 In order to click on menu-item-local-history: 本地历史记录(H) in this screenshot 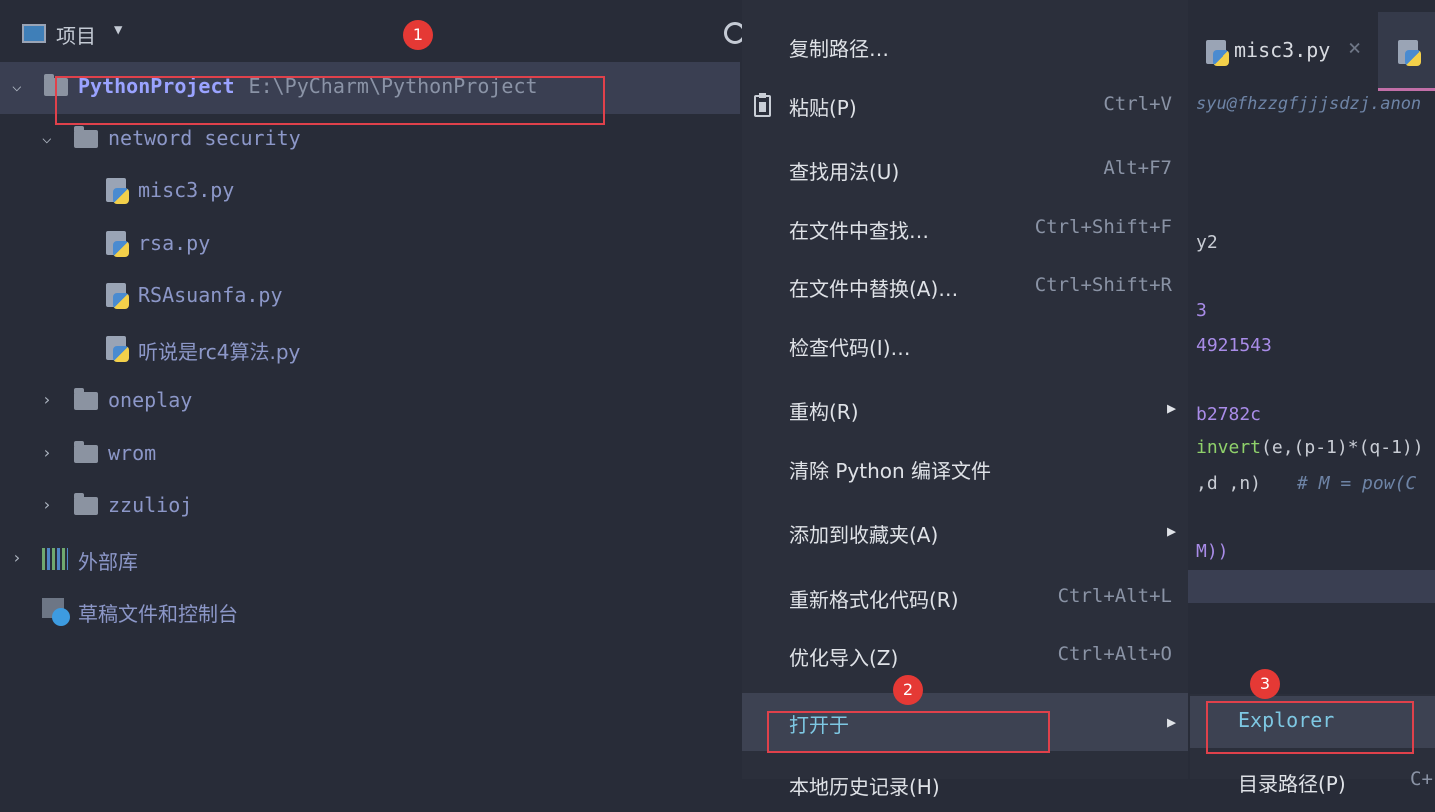, I will do `click(965, 786)`.